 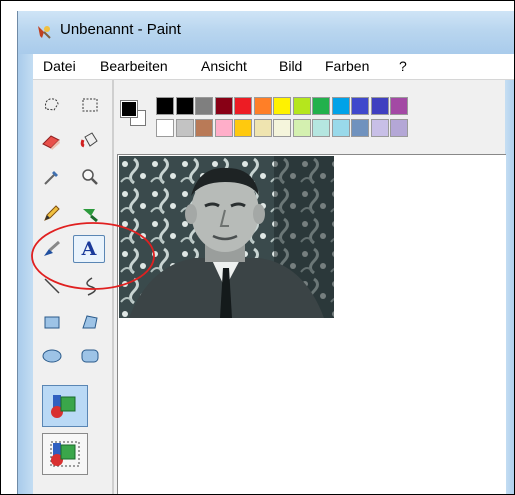 I want to click on ellipse-icon, so click(x=52, y=356).